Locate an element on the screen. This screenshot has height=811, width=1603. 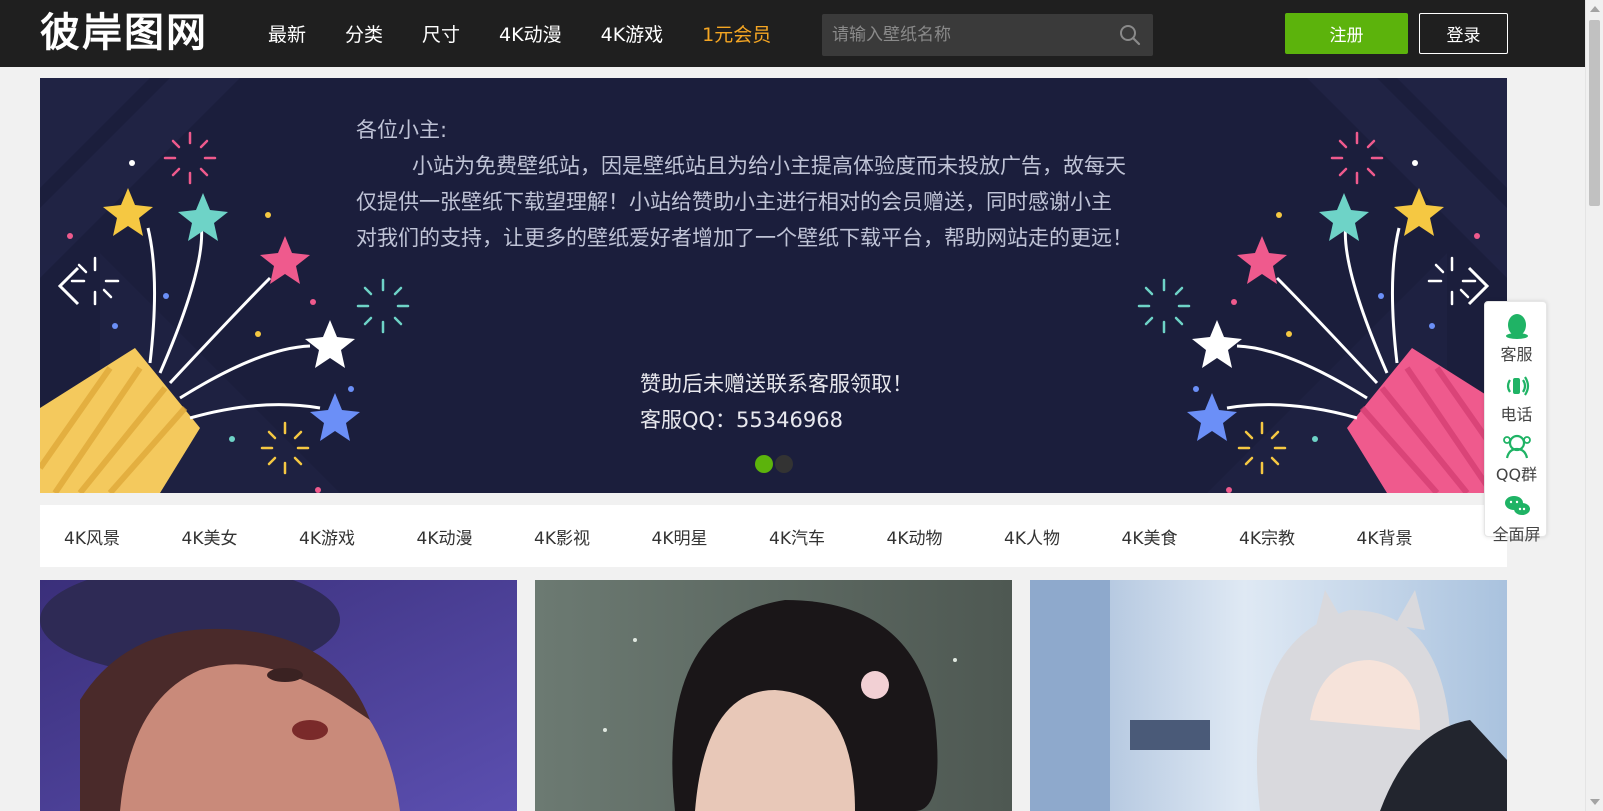
site-logo: 彼岸图网 is located at coordinates (124, 33).